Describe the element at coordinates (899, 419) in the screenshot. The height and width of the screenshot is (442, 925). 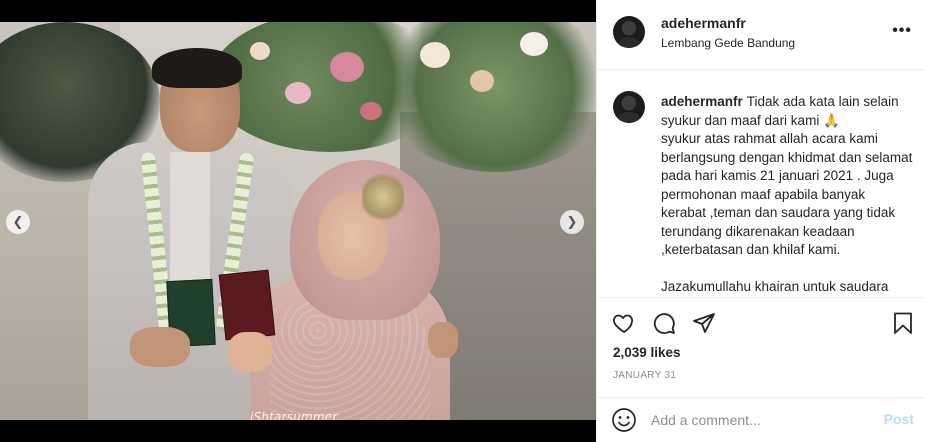
I see `post-comment-button: Post` at that location.